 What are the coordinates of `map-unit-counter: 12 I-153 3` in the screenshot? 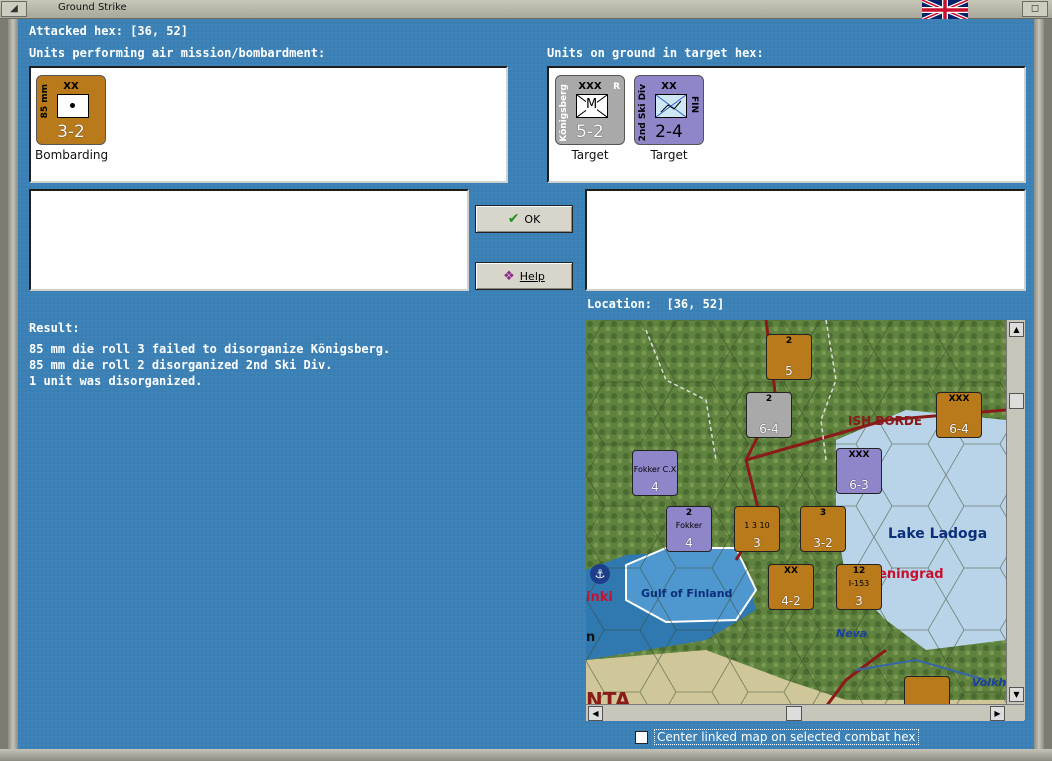 It's located at (859, 587).